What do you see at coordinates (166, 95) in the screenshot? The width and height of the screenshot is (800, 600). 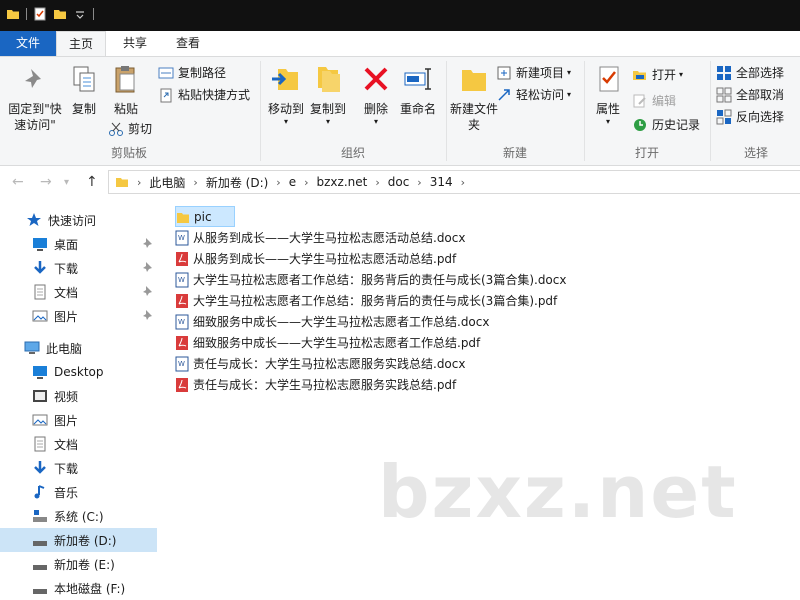 I see `paste-shortcut-icon` at bounding box center [166, 95].